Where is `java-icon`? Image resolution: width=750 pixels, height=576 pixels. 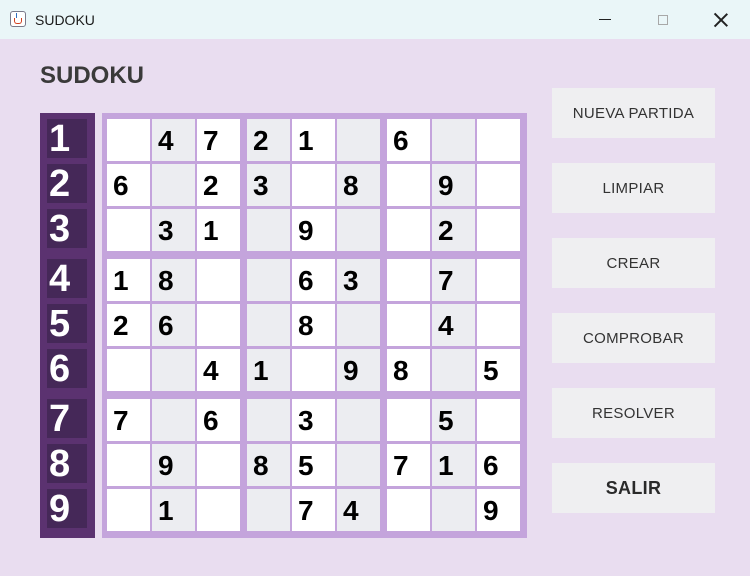 java-icon is located at coordinates (18, 19).